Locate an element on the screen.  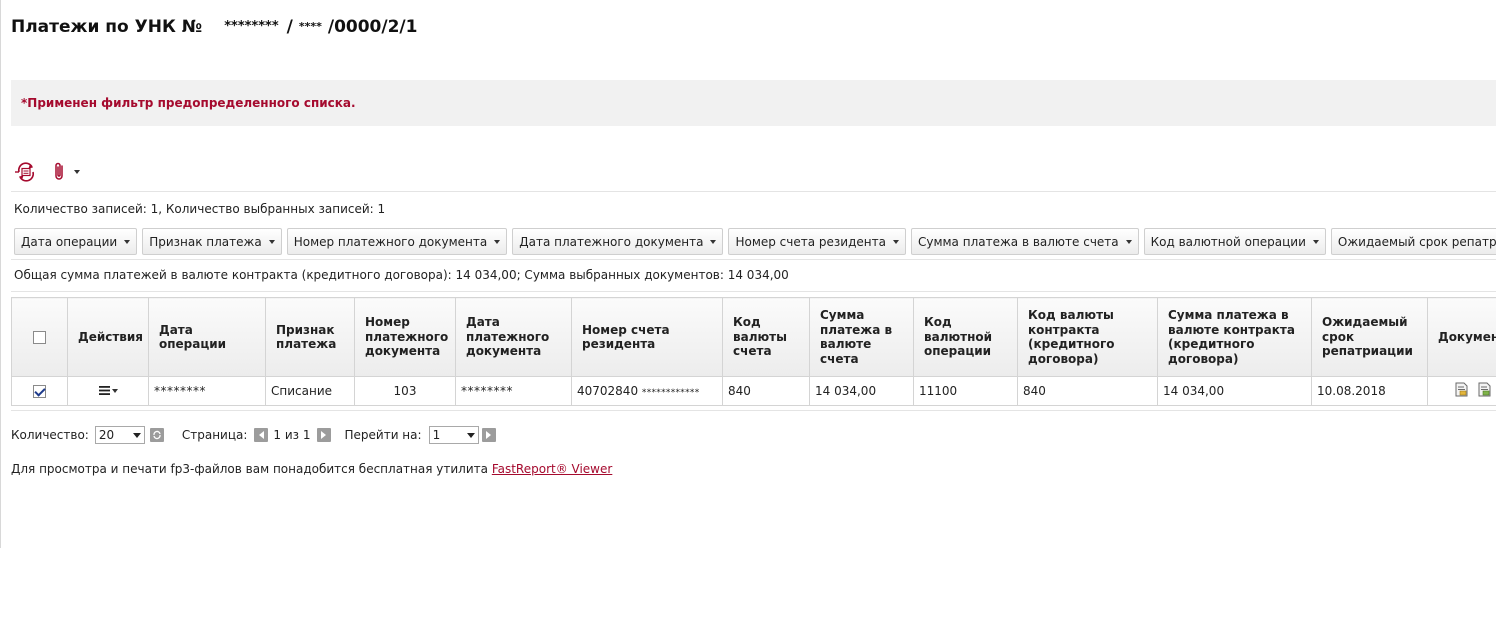
cell-repatriation: 10.08.2018 is located at coordinates (1369, 391).